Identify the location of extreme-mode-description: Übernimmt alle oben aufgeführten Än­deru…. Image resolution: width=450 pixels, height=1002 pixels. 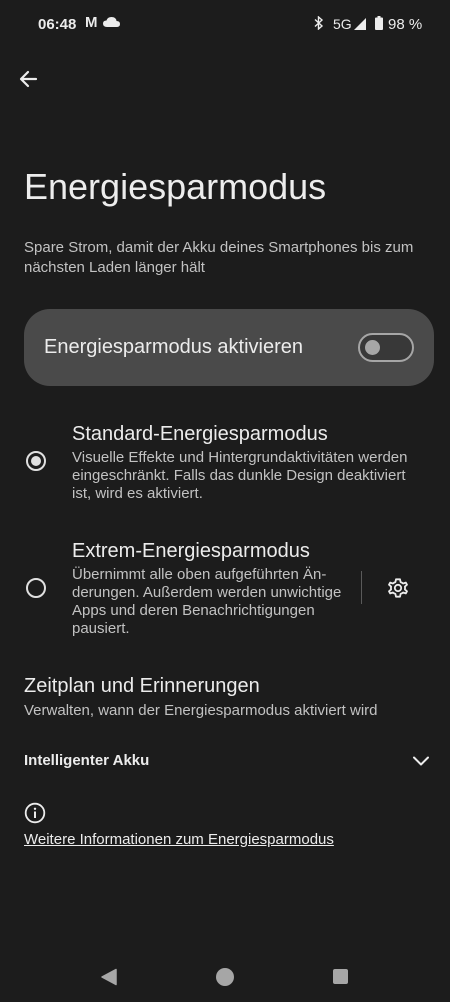
(207, 601).